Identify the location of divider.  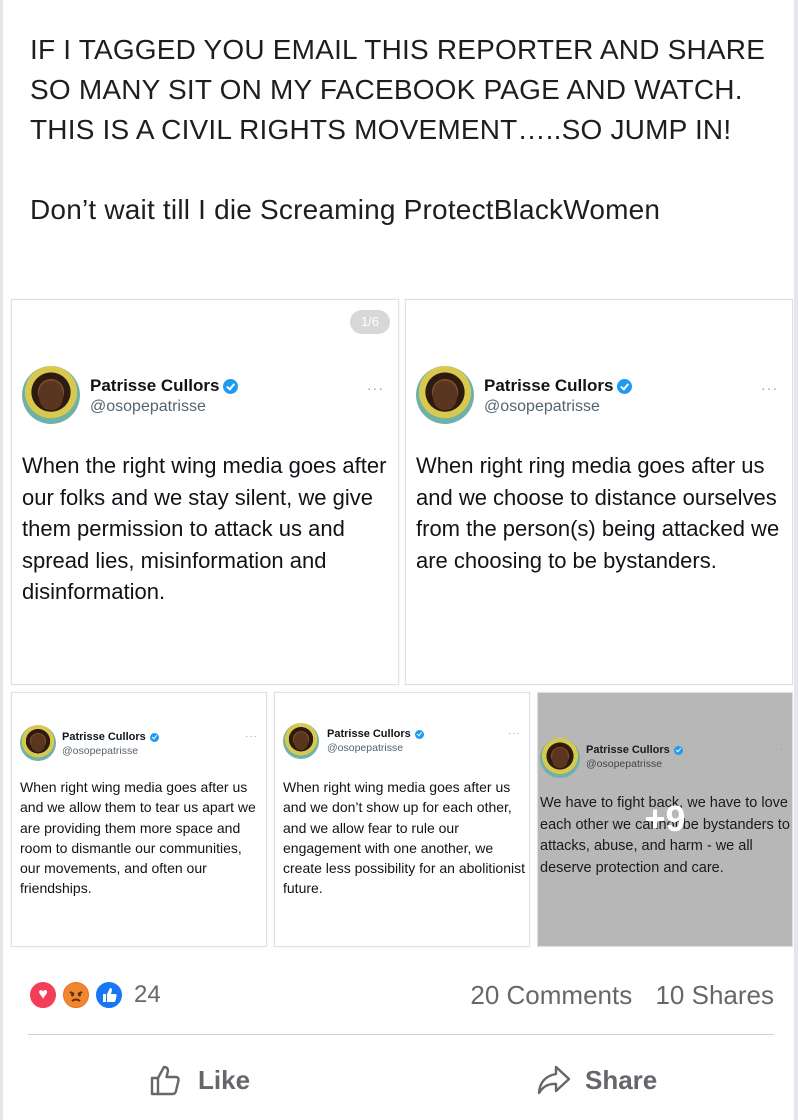
(401, 1034).